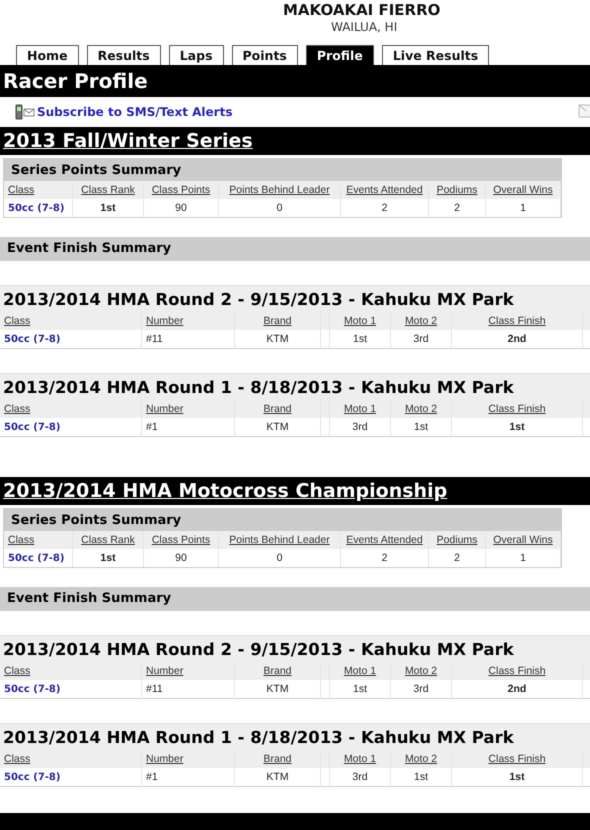  I want to click on sms-alerts-link: Subscribe to SMS/Text Alerts, so click(134, 112).